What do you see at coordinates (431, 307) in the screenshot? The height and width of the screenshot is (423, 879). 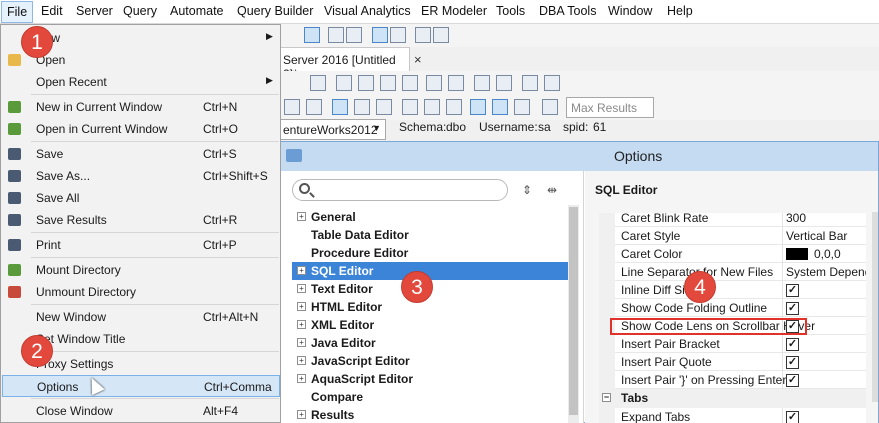 I see `tree-item-html-editor: + HTML Editor` at bounding box center [431, 307].